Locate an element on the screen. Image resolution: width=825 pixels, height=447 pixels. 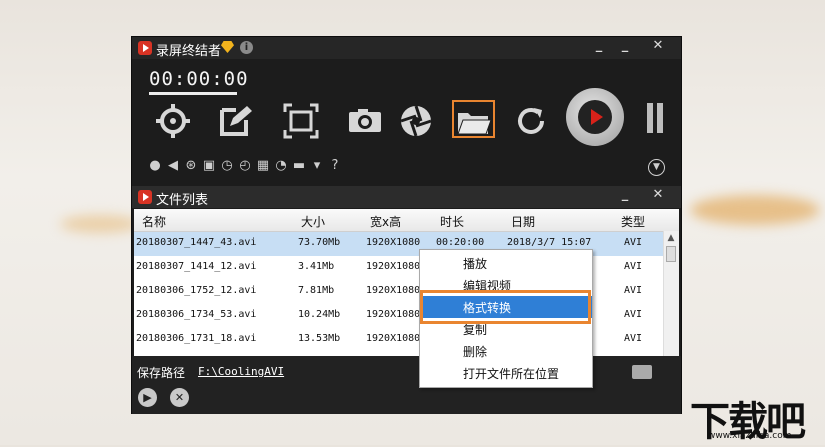
minimize-to-tray-button: _ is located at coordinates (625, 47).